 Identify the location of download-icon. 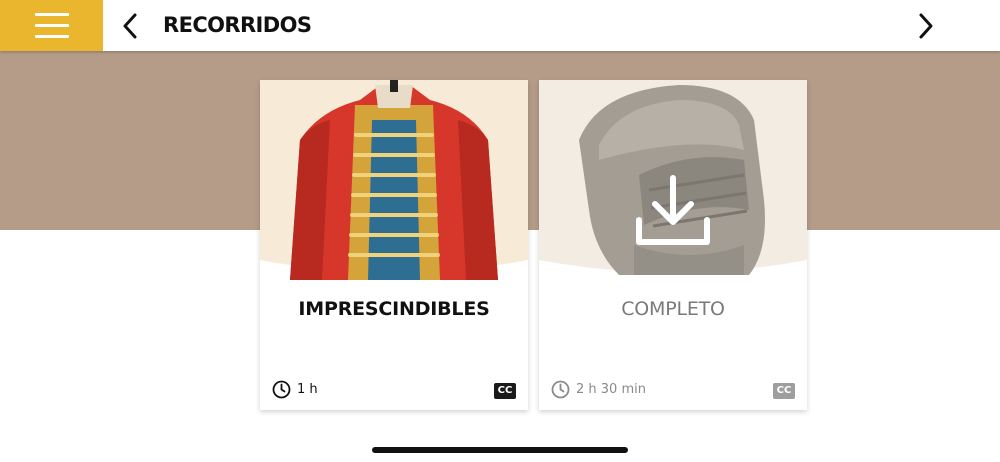
(673, 211).